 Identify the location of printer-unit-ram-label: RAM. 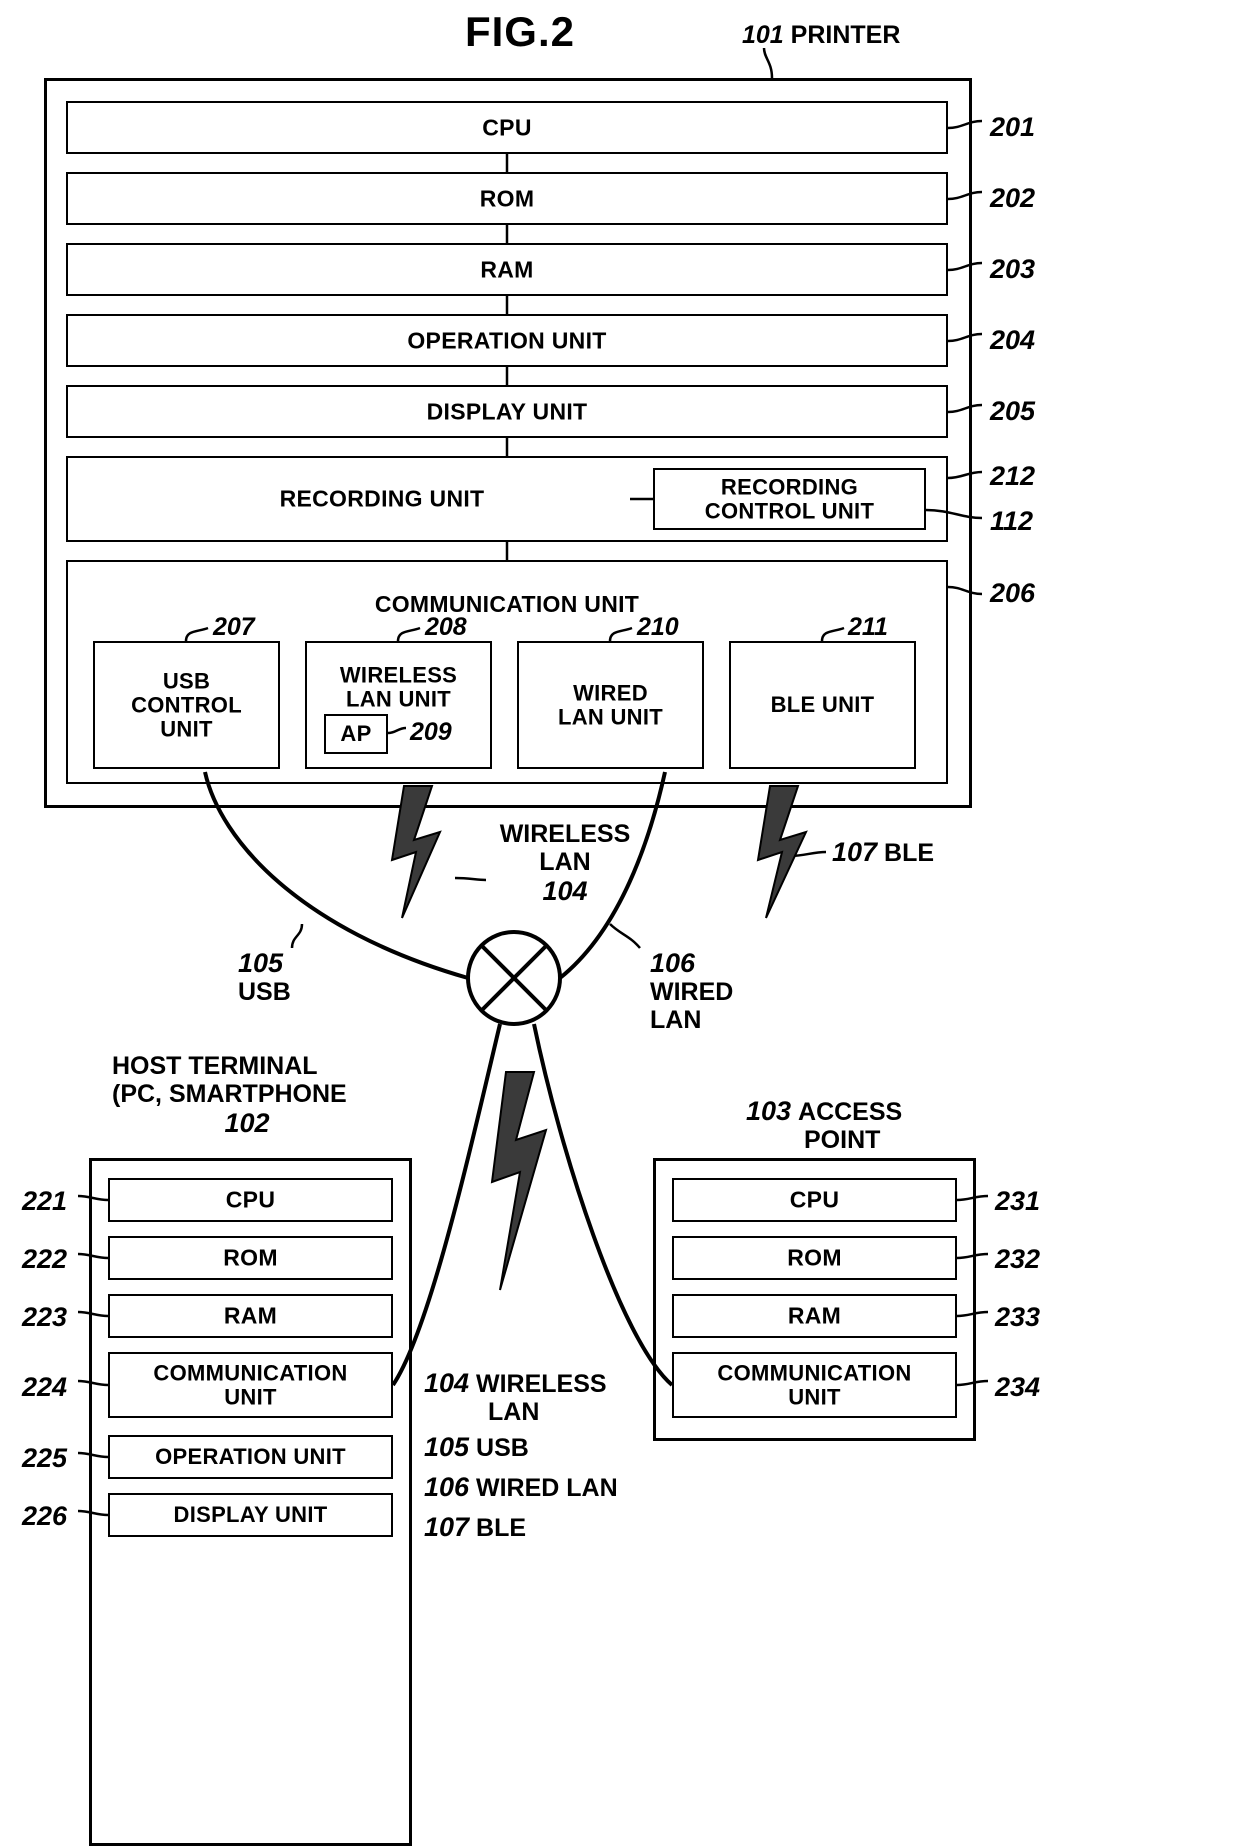
(507, 269).